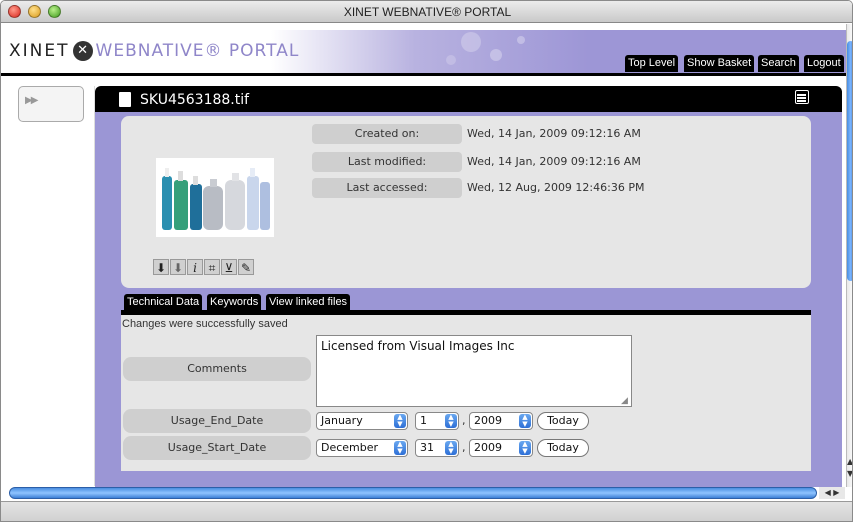 The height and width of the screenshot is (522, 853). What do you see at coordinates (205, 324) in the screenshot?
I see `save-status-message: Changes were successfully saved` at bounding box center [205, 324].